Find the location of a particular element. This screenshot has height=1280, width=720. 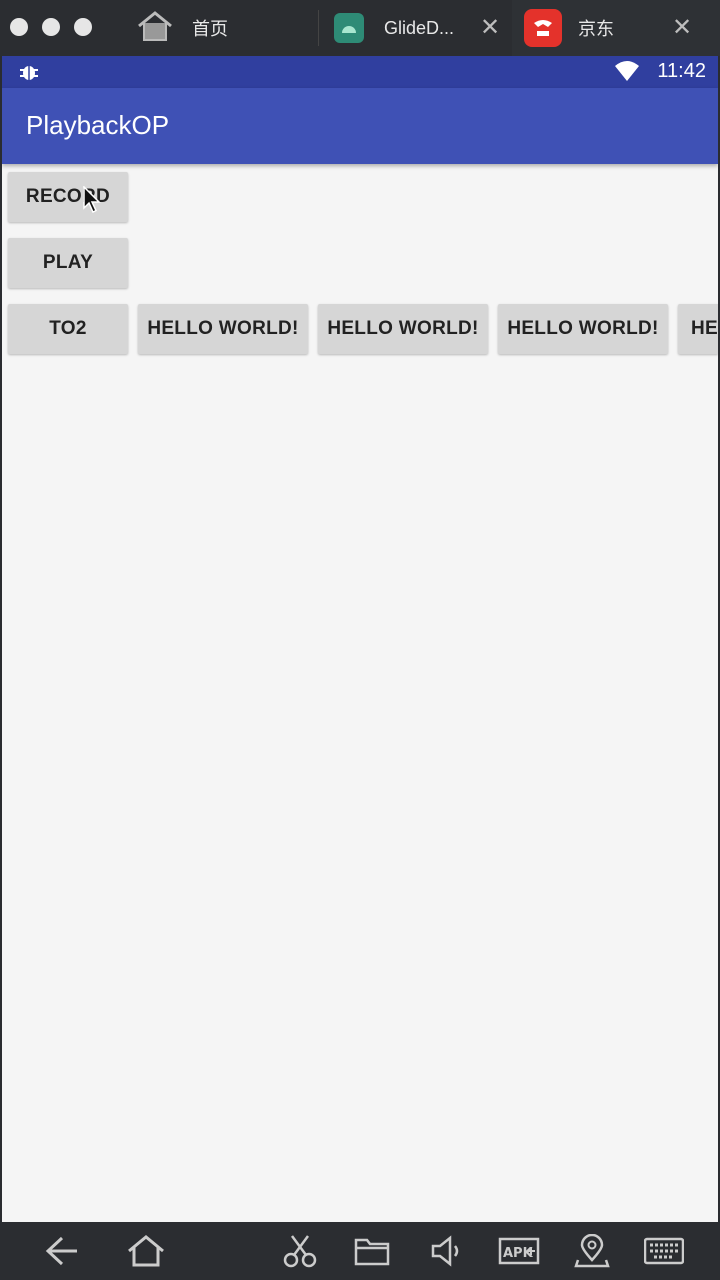

apk-install-icon: APK is located at coordinates (519, 1251).